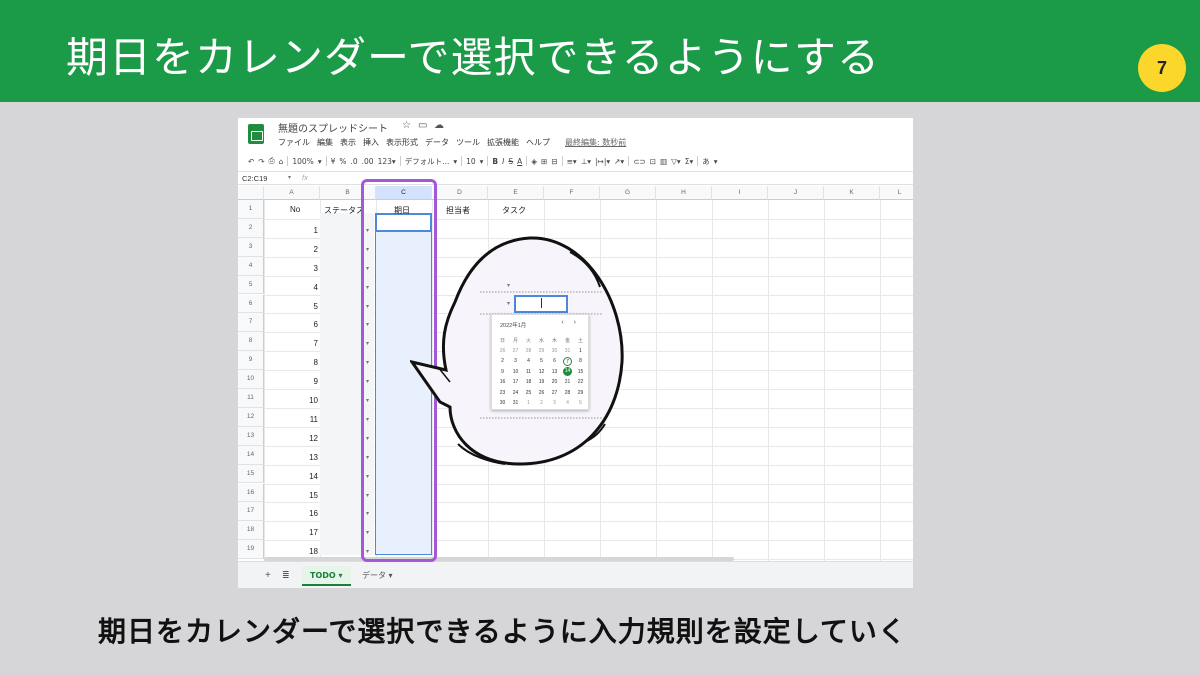 This screenshot has width=1200, height=675. Describe the element at coordinates (572, 161) in the screenshot. I see `align-horizontal-icon: ≡▾` at that location.